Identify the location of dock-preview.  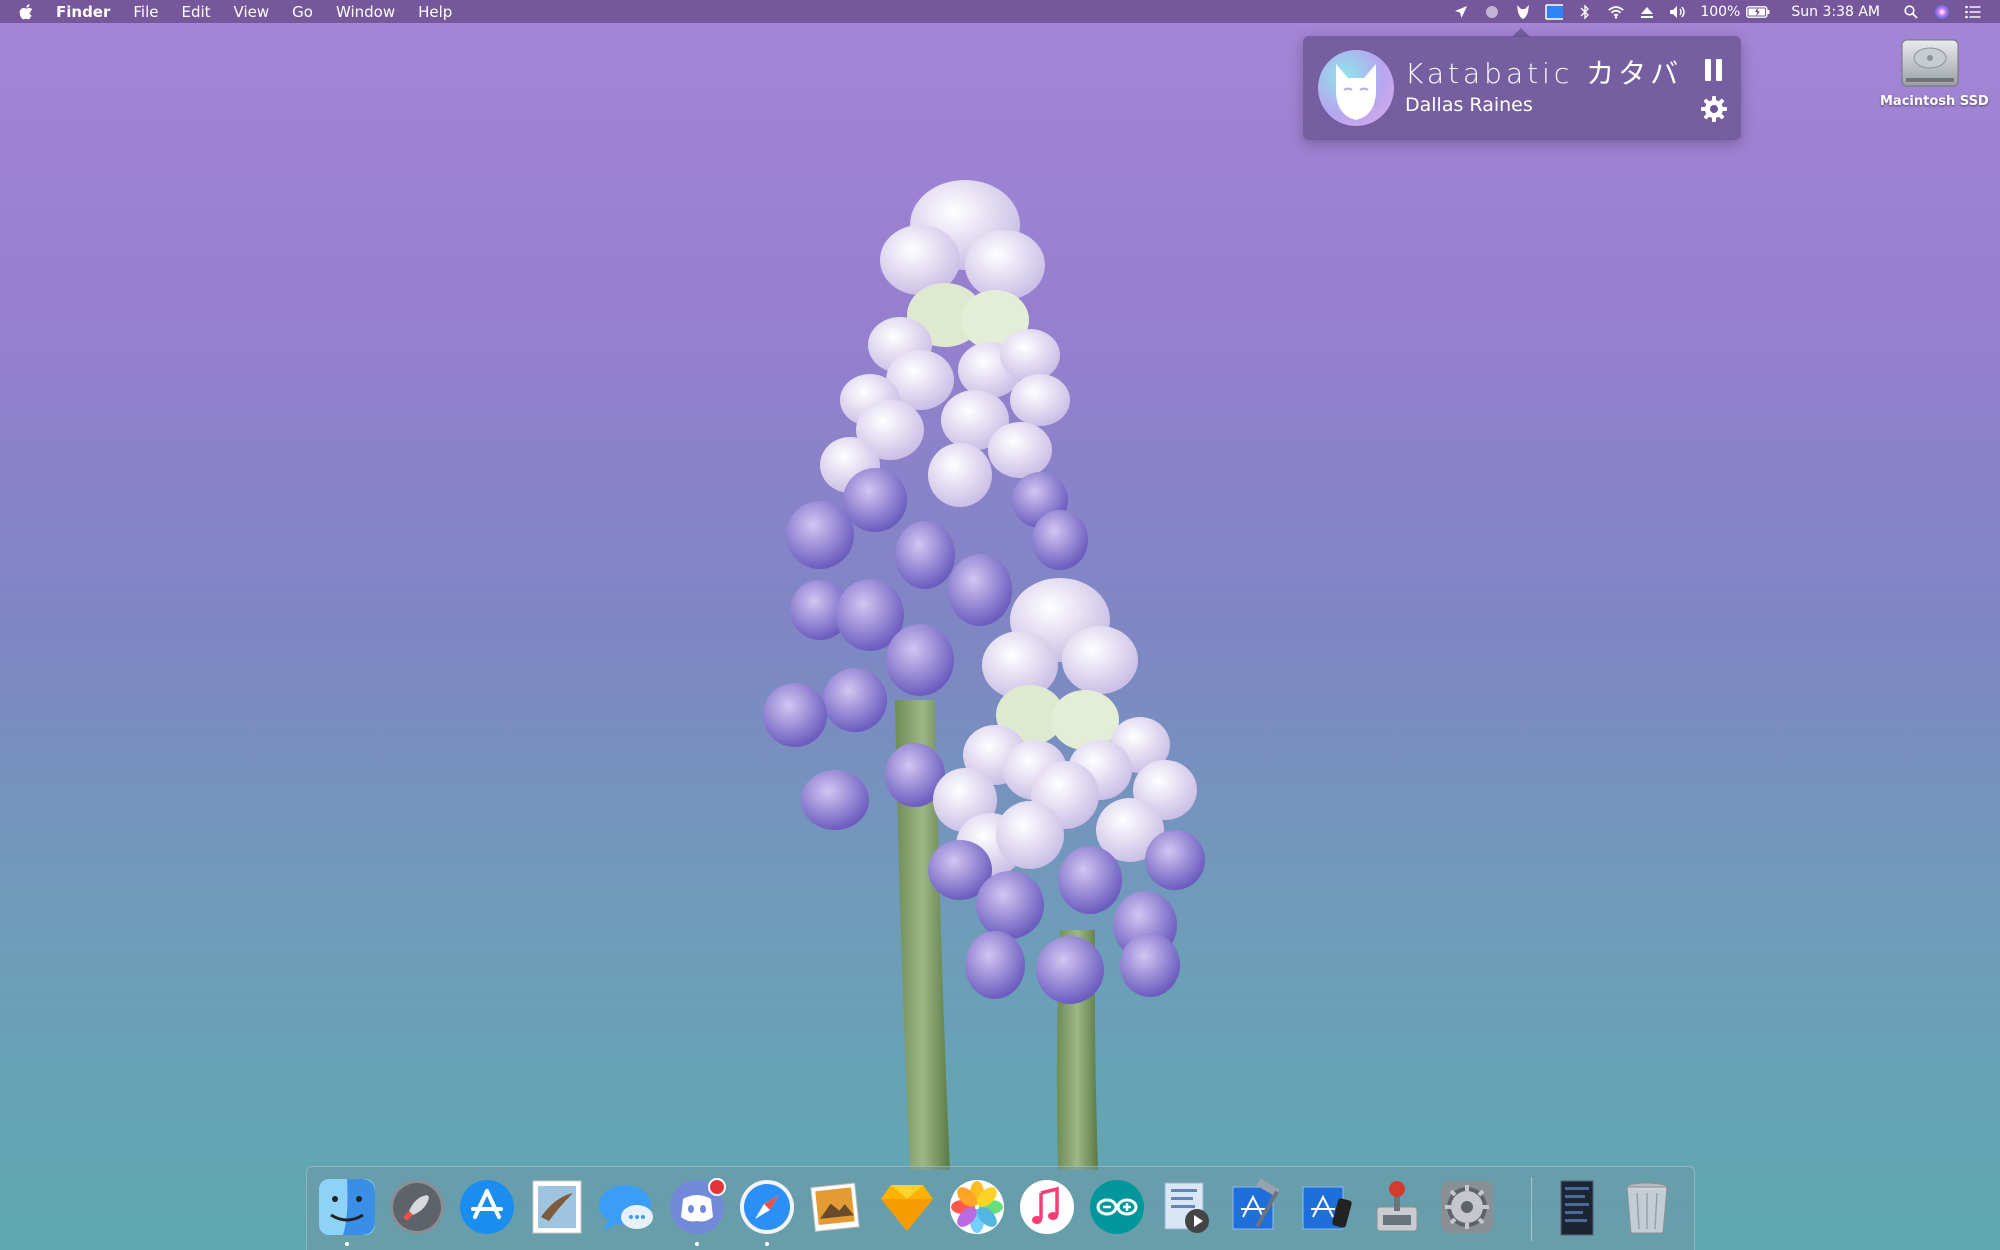
(837, 1207).